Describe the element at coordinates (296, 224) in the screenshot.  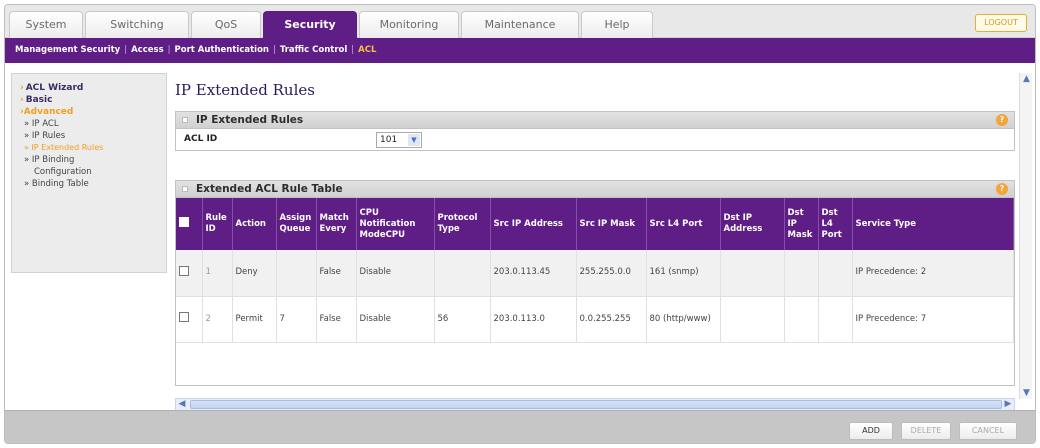
I see `column-header: Assign Queue` at that location.